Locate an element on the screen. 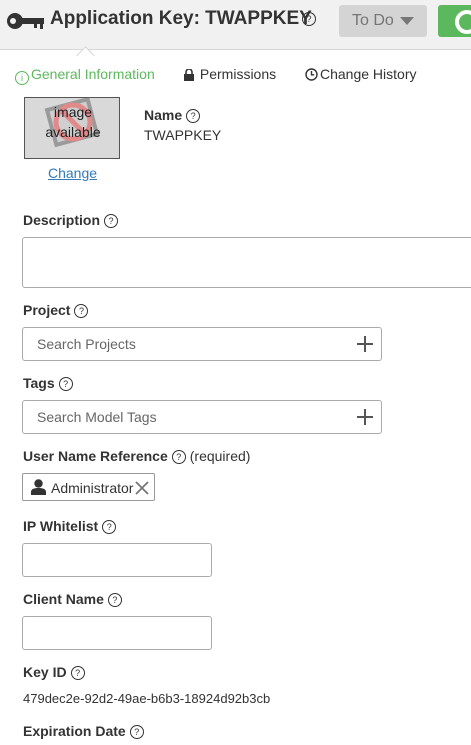  tab-label: General Information is located at coordinates (93, 74).